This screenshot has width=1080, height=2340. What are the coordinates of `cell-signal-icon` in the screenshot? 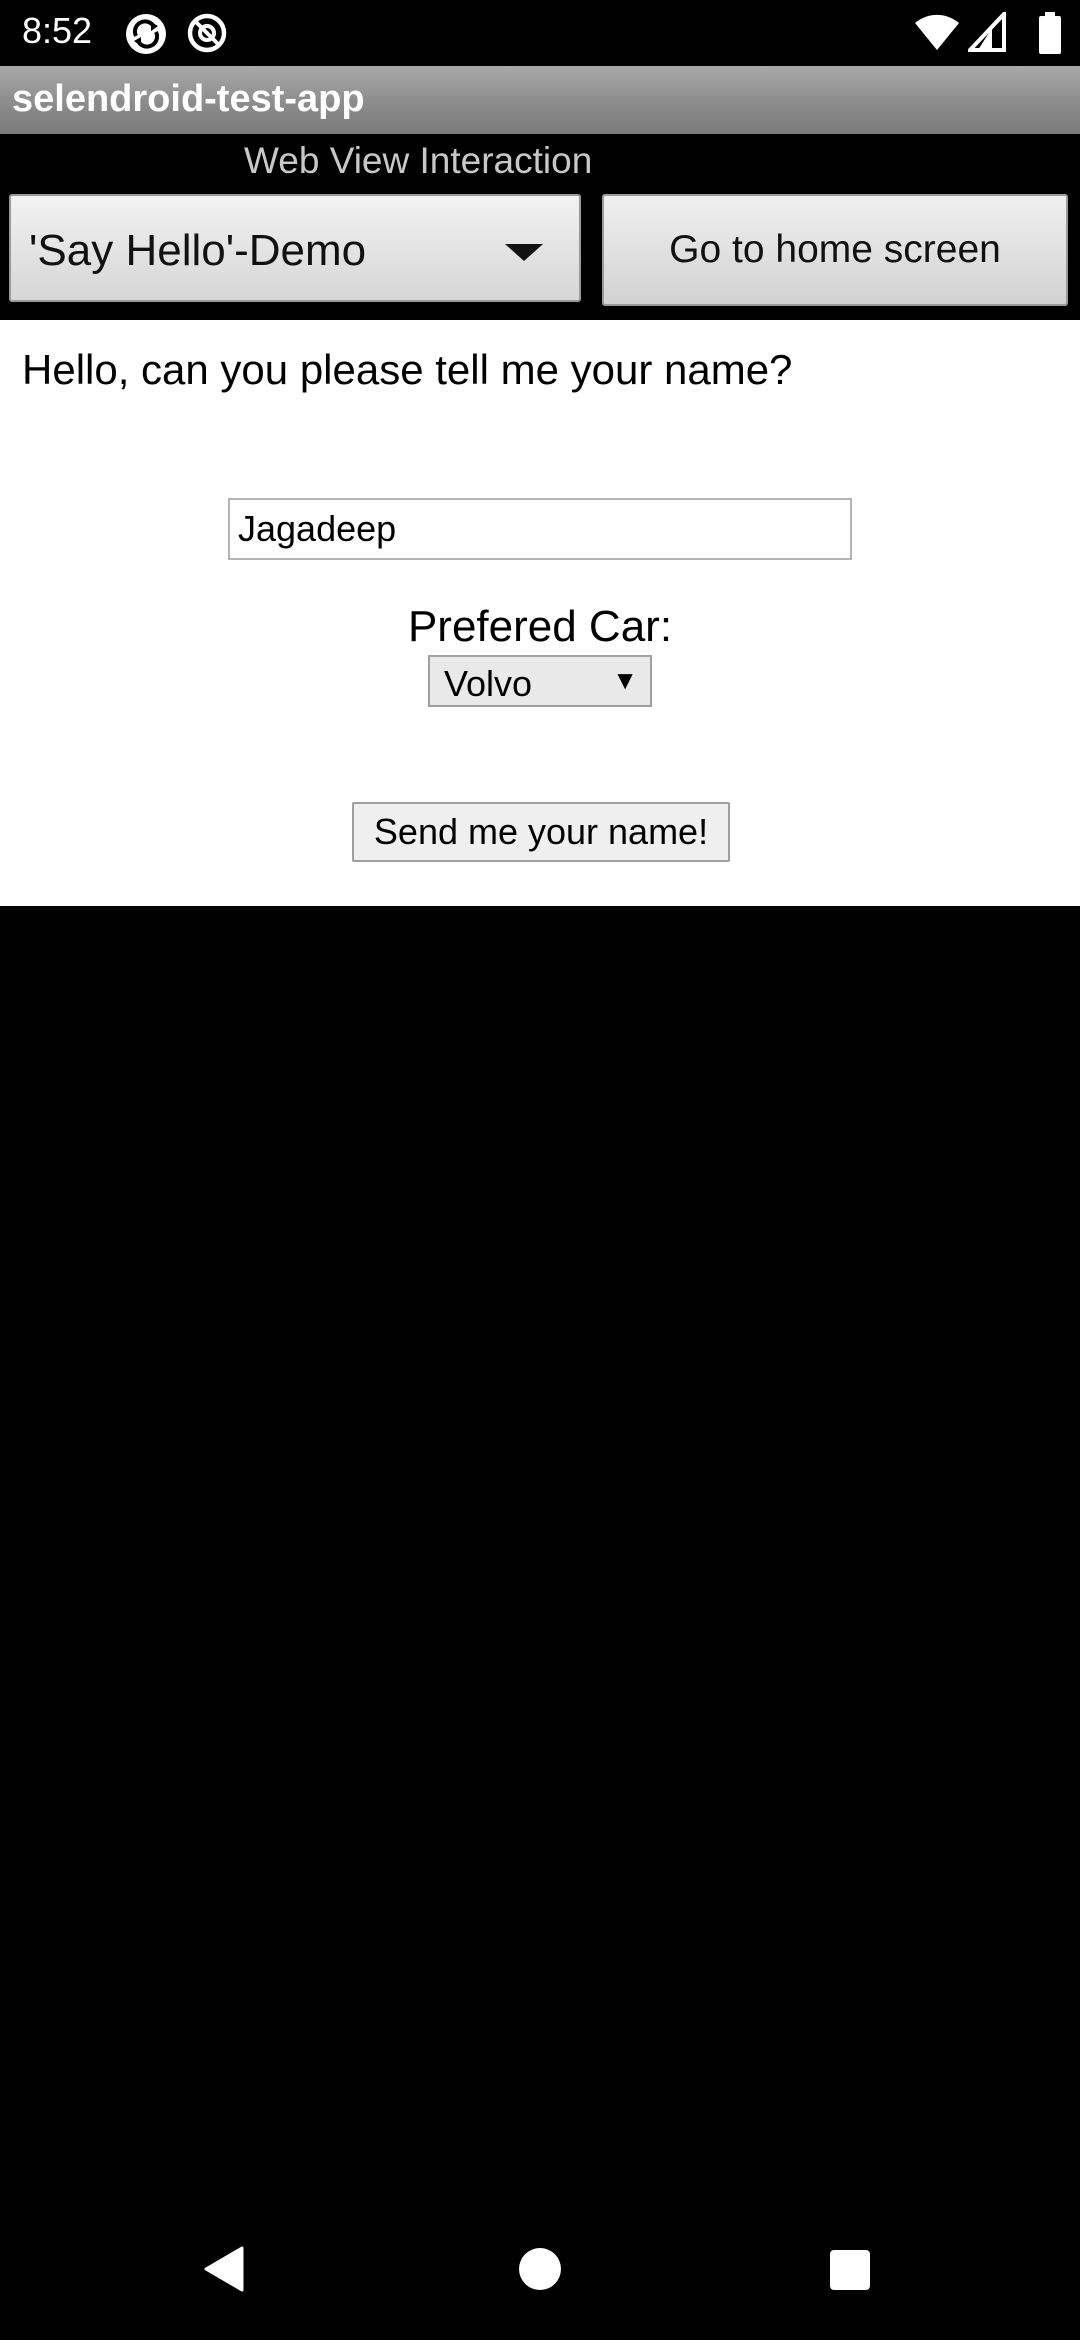 It's located at (987, 32).